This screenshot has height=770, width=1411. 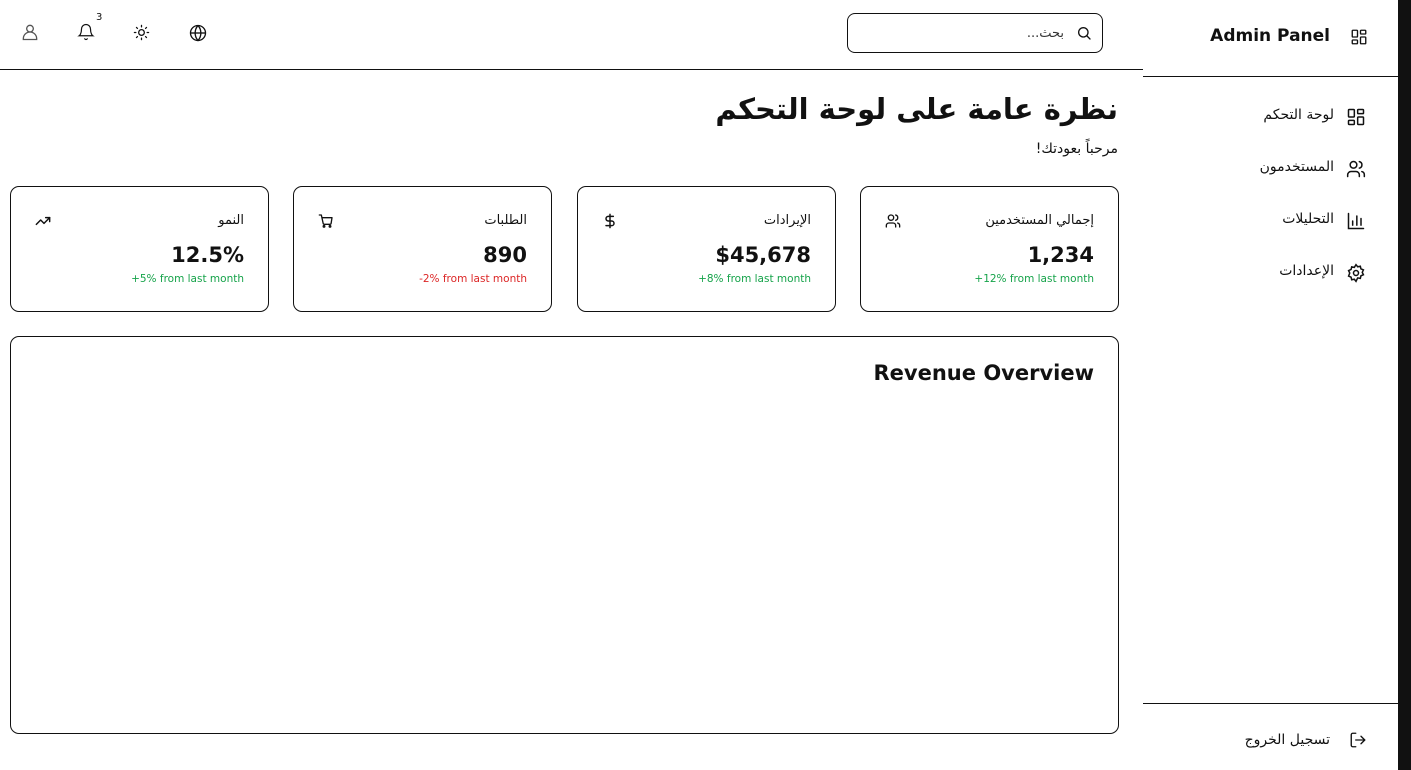 I want to click on search-input, so click(x=960, y=33).